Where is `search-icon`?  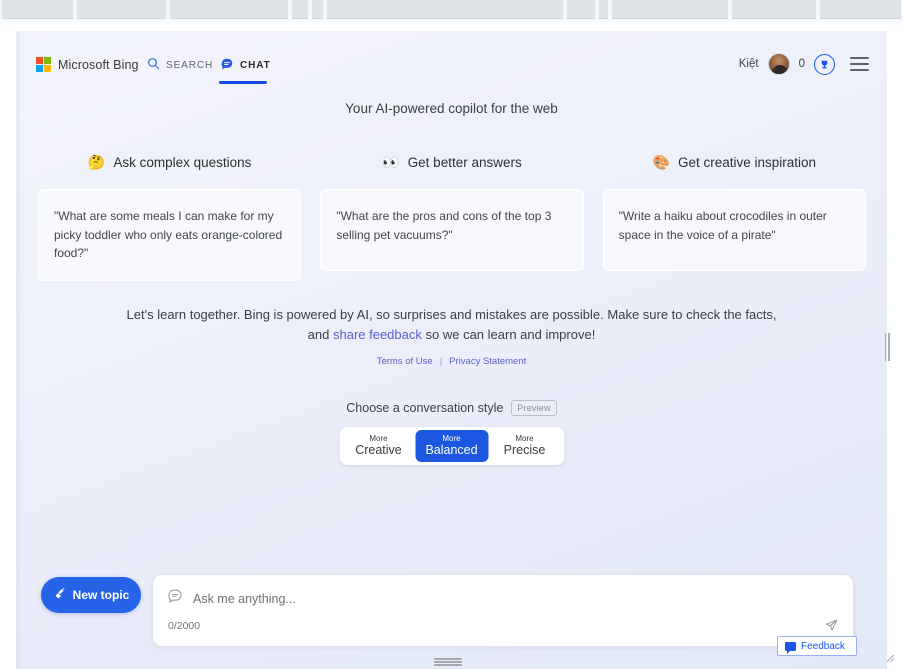 search-icon is located at coordinates (153, 65).